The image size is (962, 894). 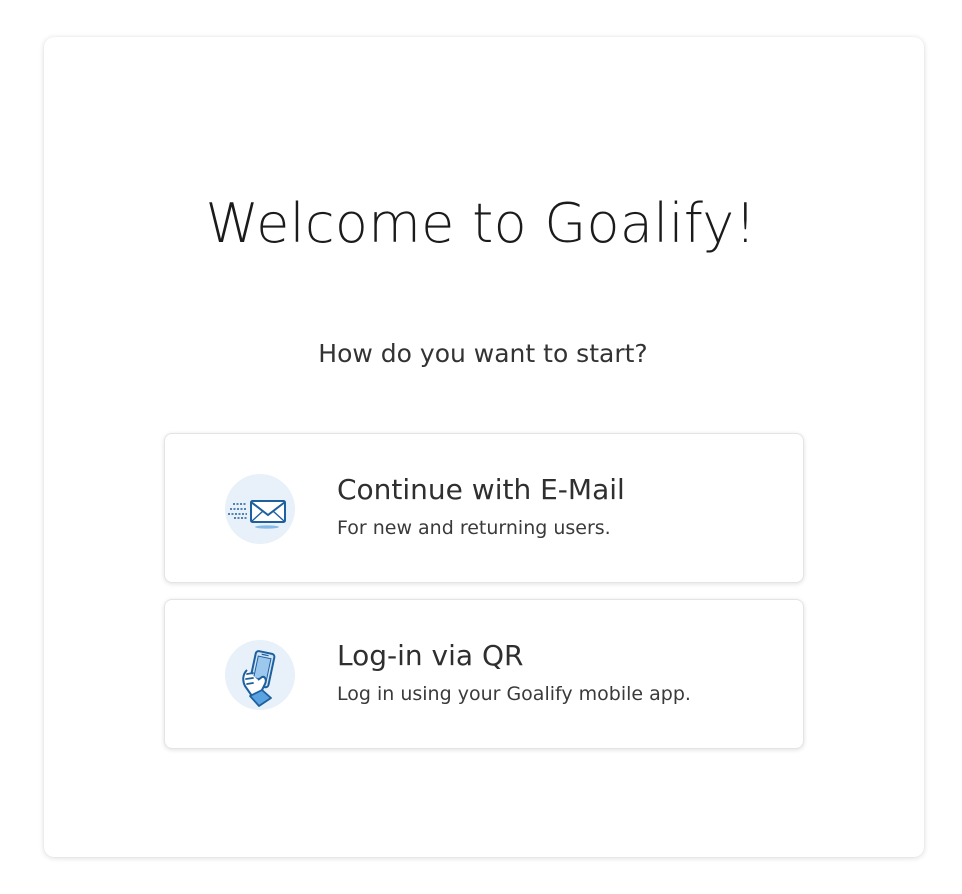 I want to click on page-subtitle: How do you want to start?, so click(x=483, y=353).